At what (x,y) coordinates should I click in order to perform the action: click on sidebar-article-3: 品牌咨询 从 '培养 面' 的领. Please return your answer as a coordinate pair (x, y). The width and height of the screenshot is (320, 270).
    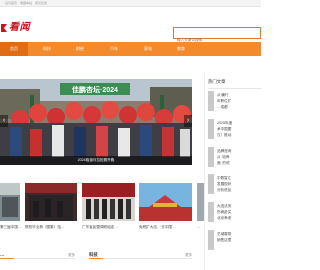
    Looking at the image, I should click on (235, 160).